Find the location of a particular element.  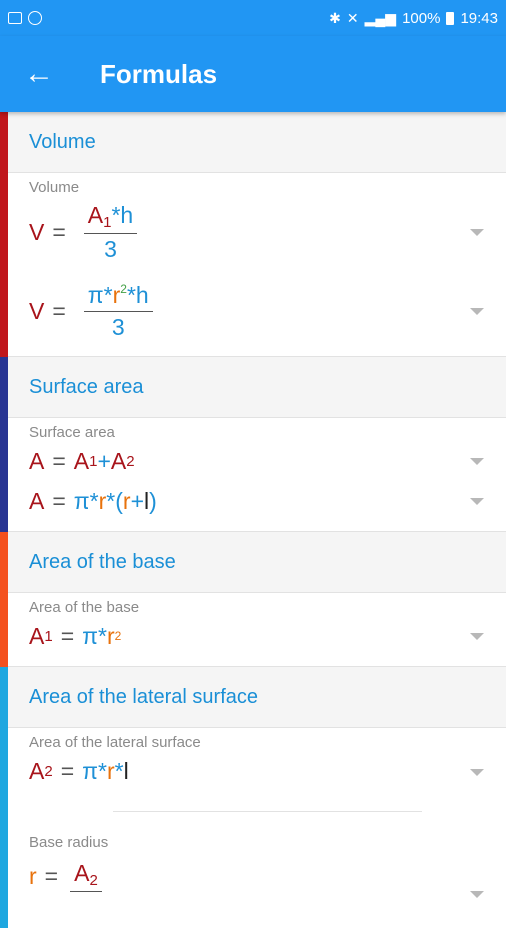

mute-icon: ✕ is located at coordinates (352, 17).